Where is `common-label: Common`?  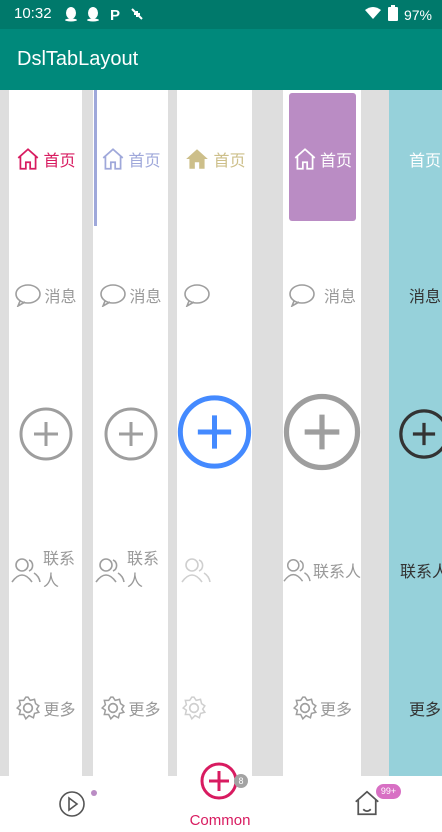 common-label: Common is located at coordinates (220, 820).